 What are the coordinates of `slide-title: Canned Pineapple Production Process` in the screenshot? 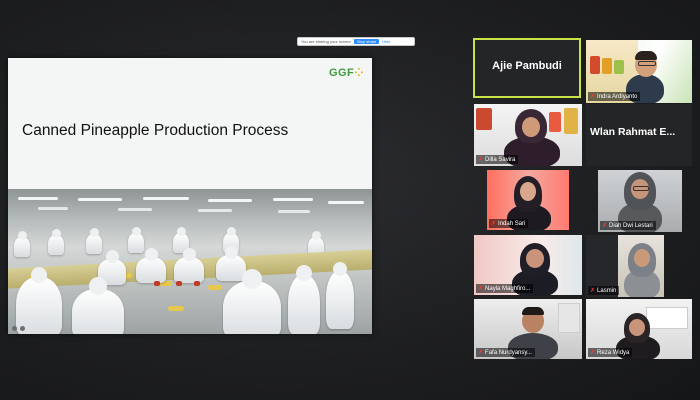 It's located at (155, 130).